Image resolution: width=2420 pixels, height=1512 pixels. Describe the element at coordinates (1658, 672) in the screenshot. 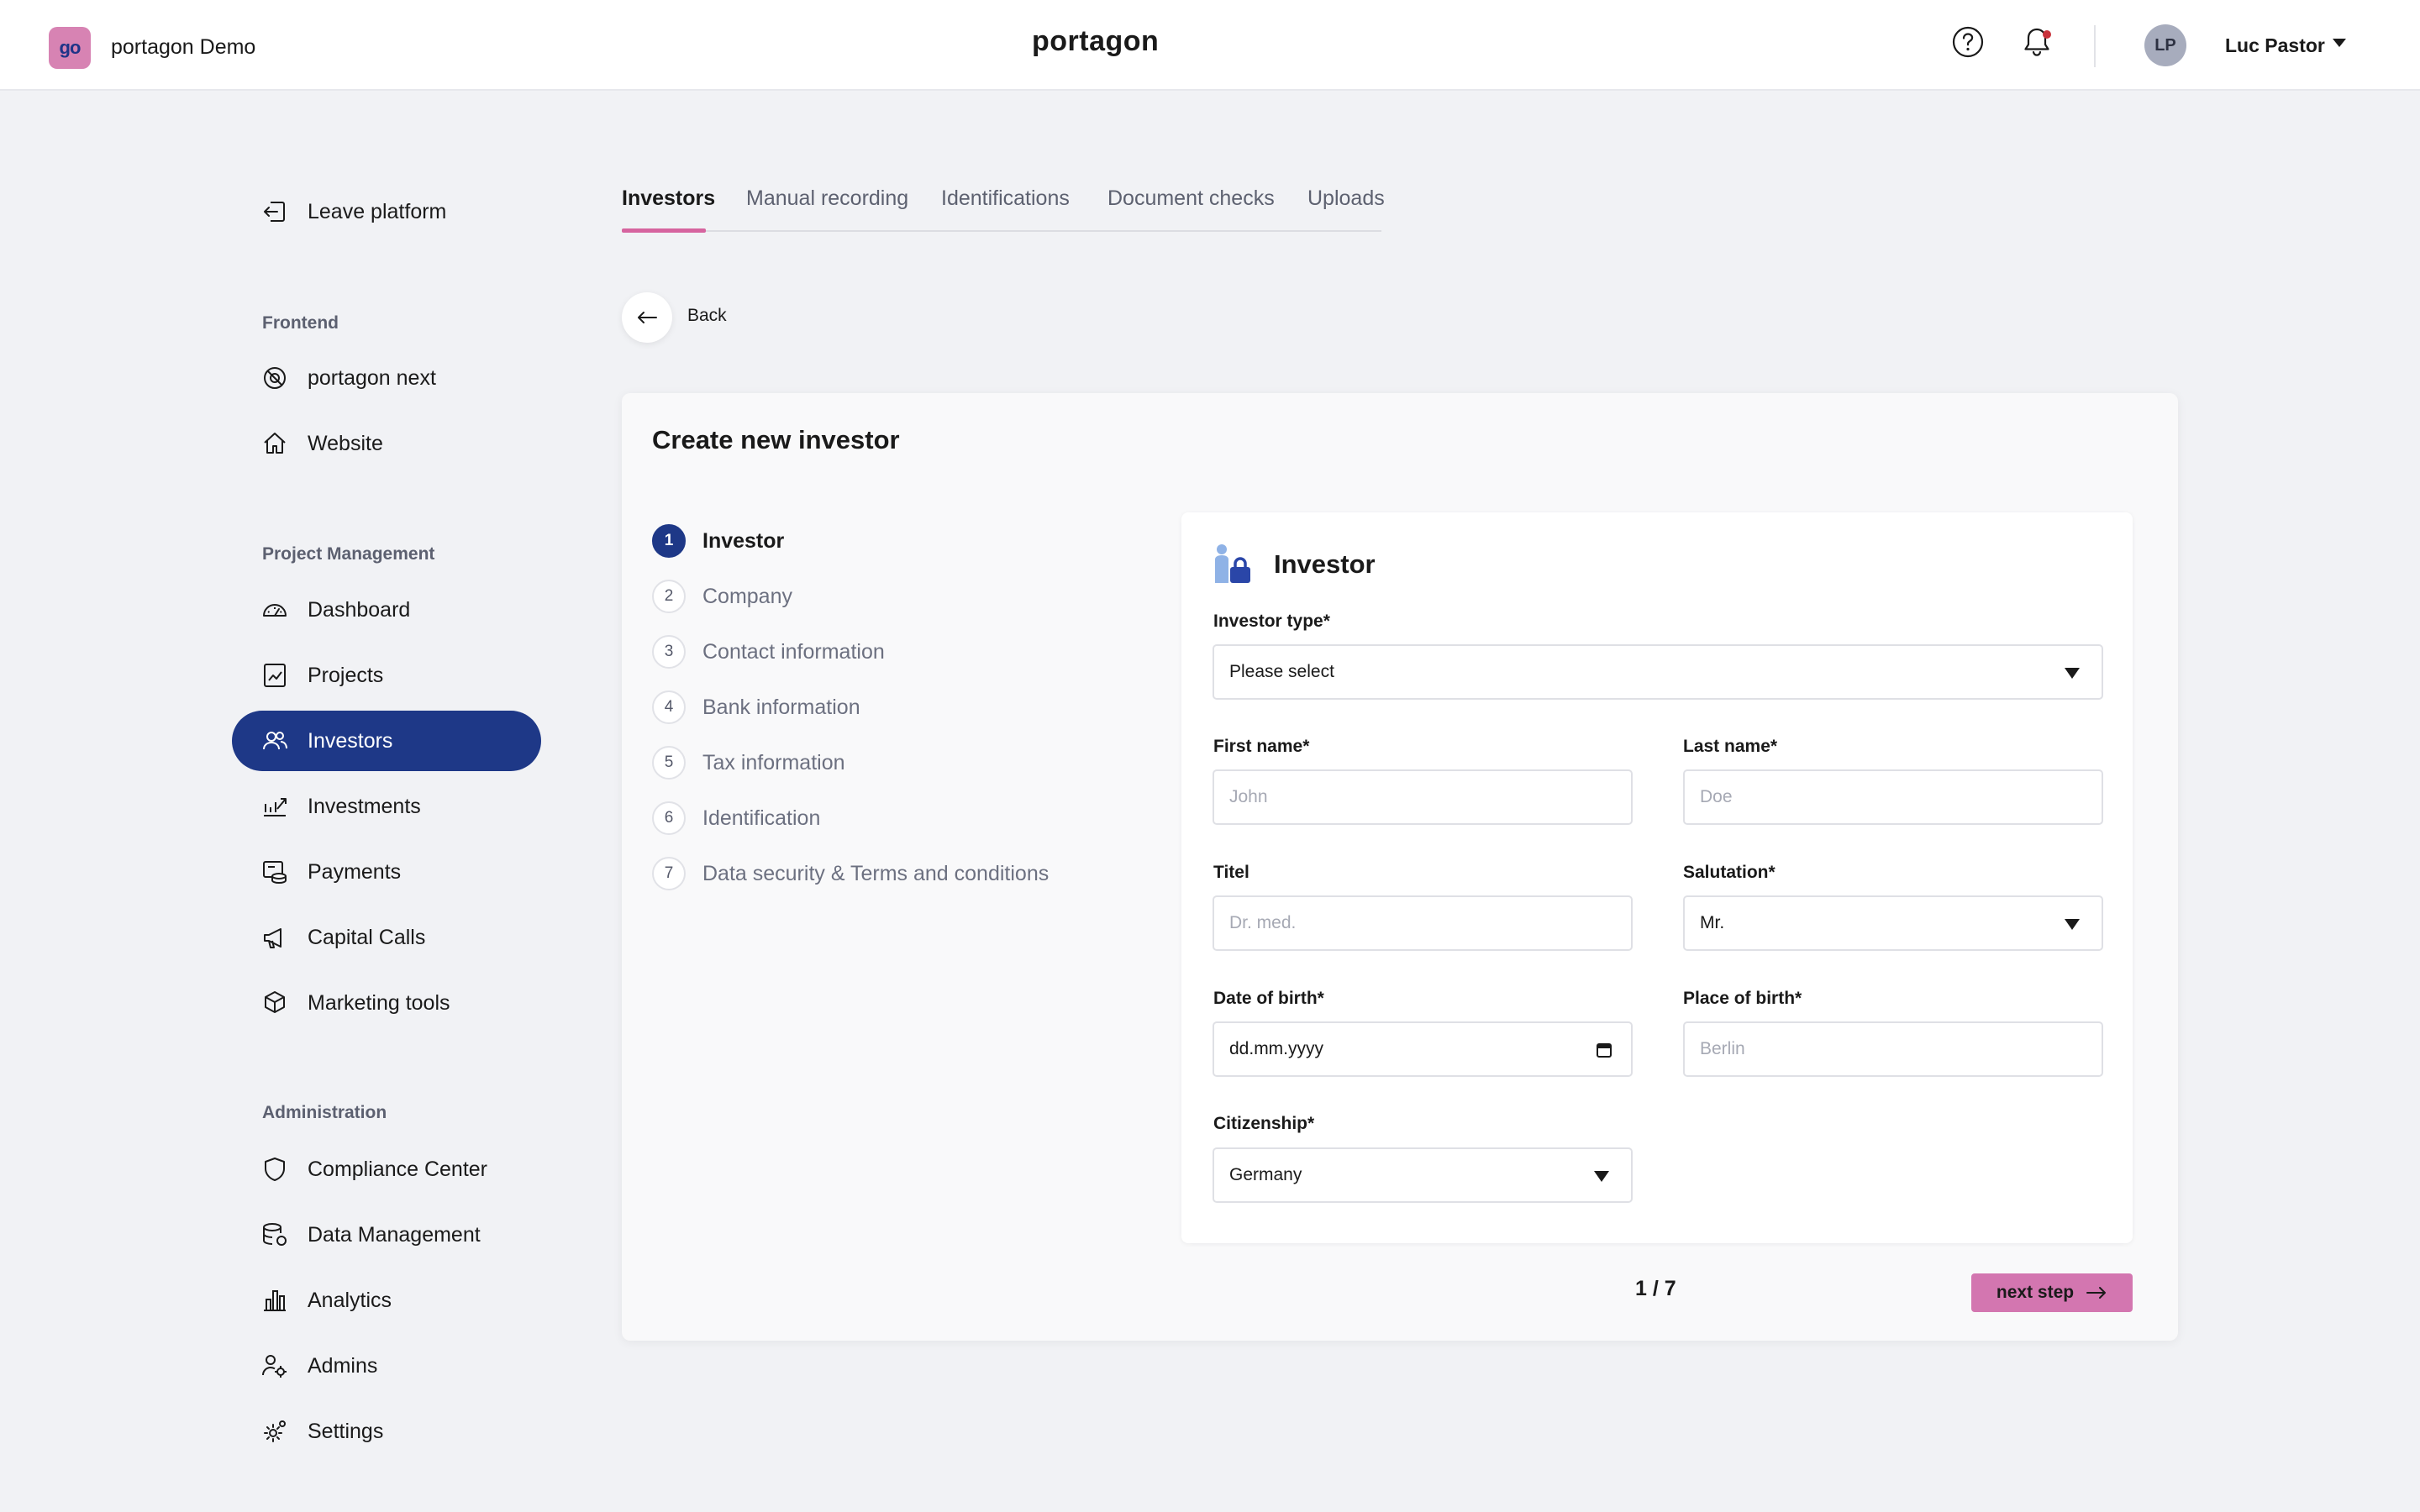

I see `investor-type-select: Please select` at that location.